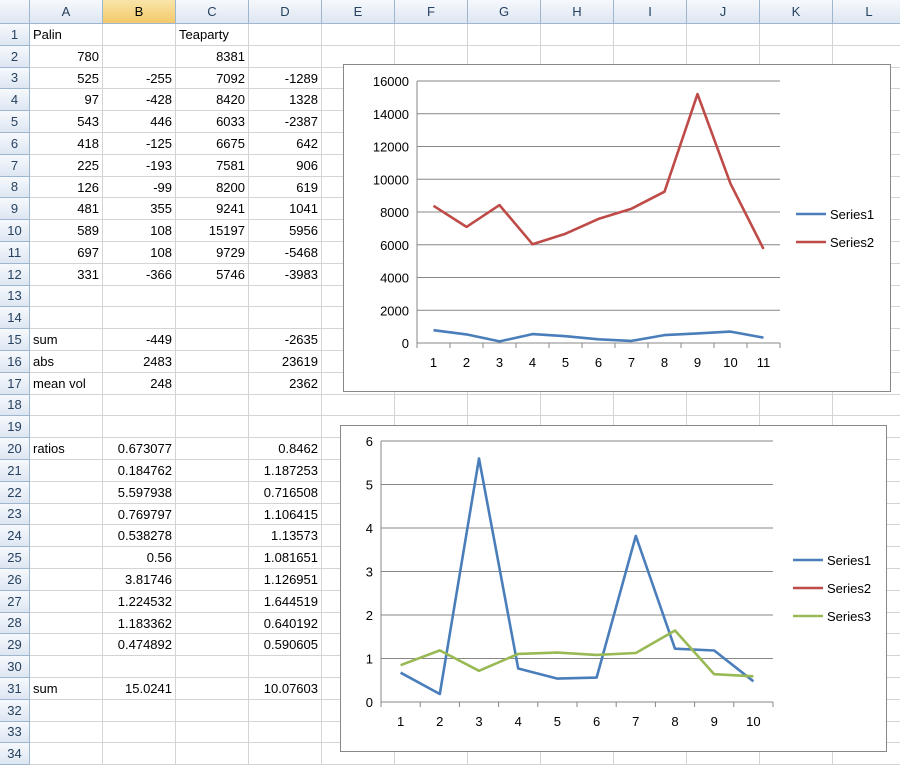  I want to click on cell-a4: 97, so click(66, 100).